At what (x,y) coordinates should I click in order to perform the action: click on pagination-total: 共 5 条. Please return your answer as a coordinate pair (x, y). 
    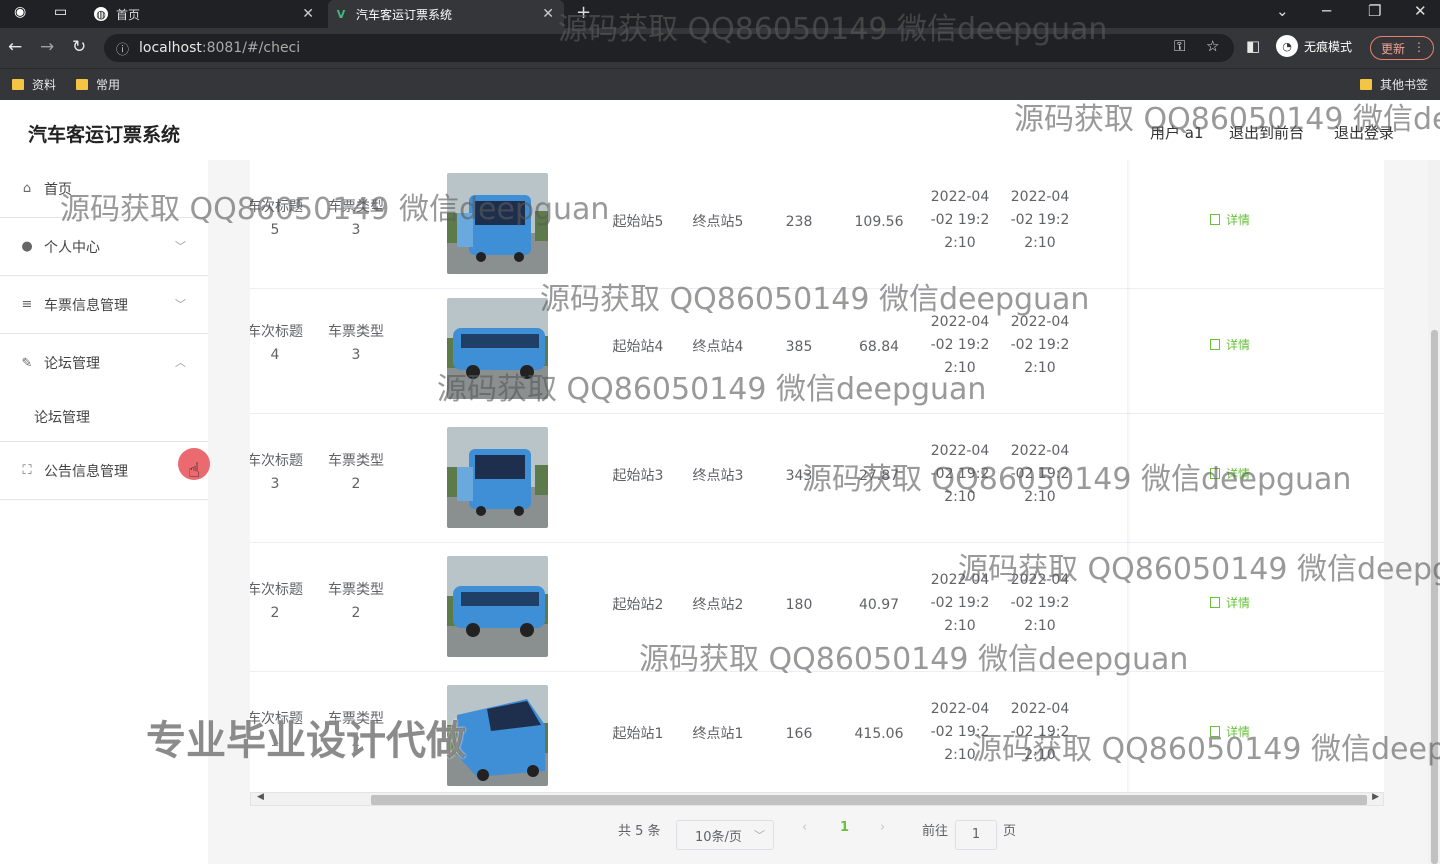
    Looking at the image, I should click on (639, 831).